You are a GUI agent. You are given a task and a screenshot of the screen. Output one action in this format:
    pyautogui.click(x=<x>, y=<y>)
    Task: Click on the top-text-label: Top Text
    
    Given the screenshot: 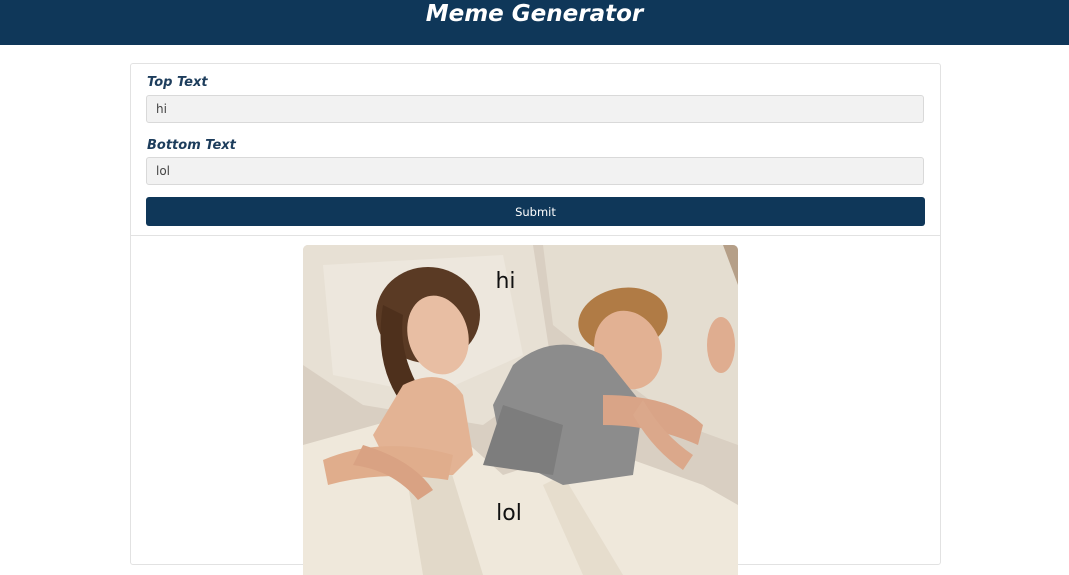 What is the action you would take?
    pyautogui.click(x=177, y=82)
    